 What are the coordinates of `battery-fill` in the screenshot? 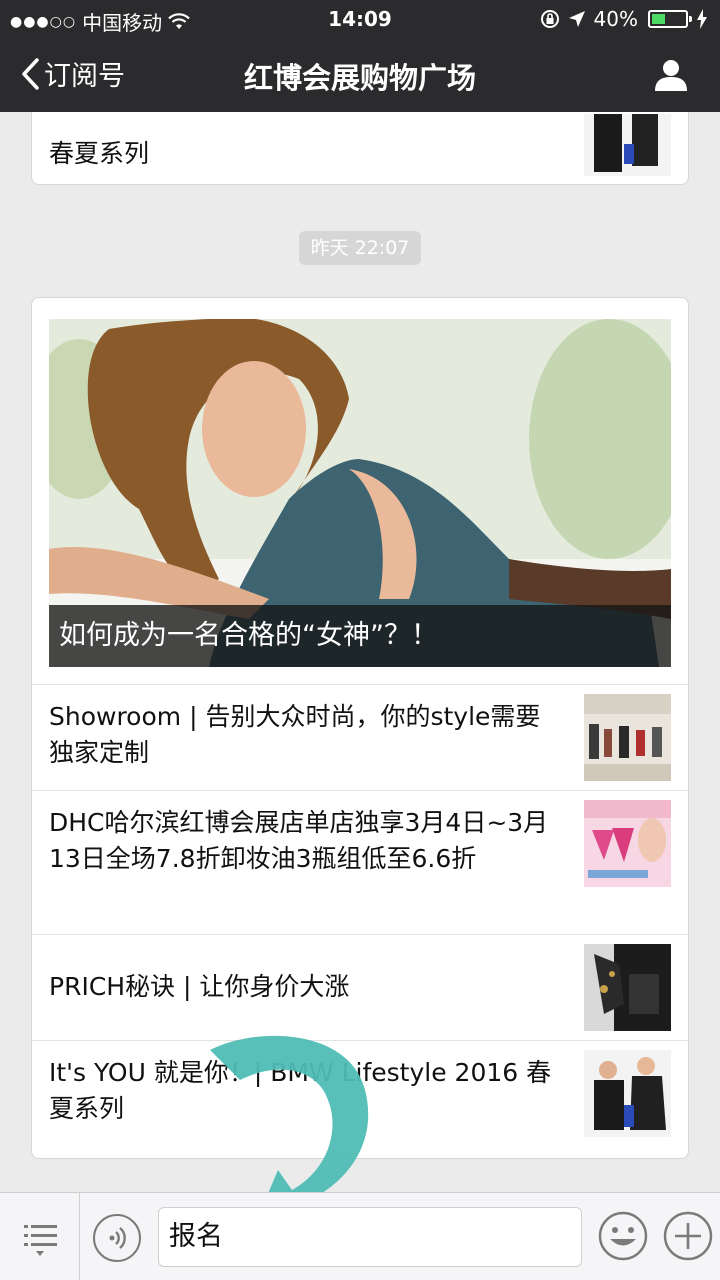 It's located at (658, 19).